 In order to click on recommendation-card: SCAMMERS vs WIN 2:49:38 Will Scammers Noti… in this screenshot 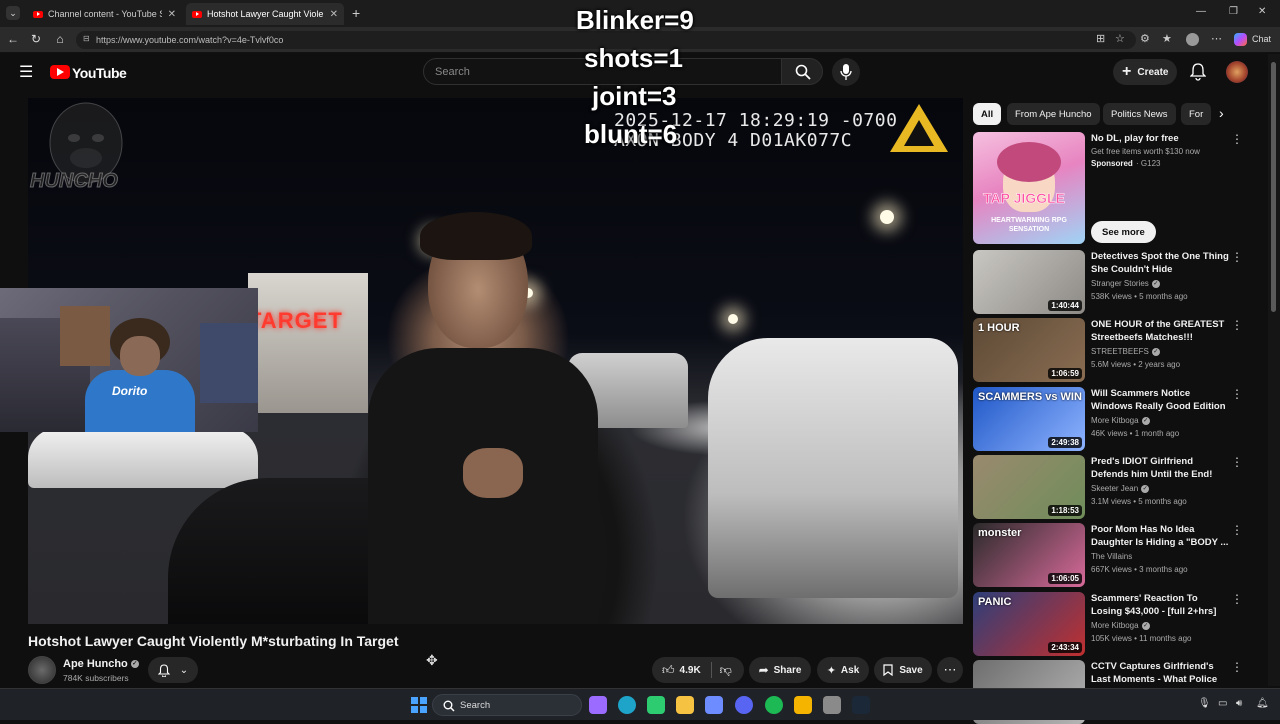, I will do `click(1118, 419)`.